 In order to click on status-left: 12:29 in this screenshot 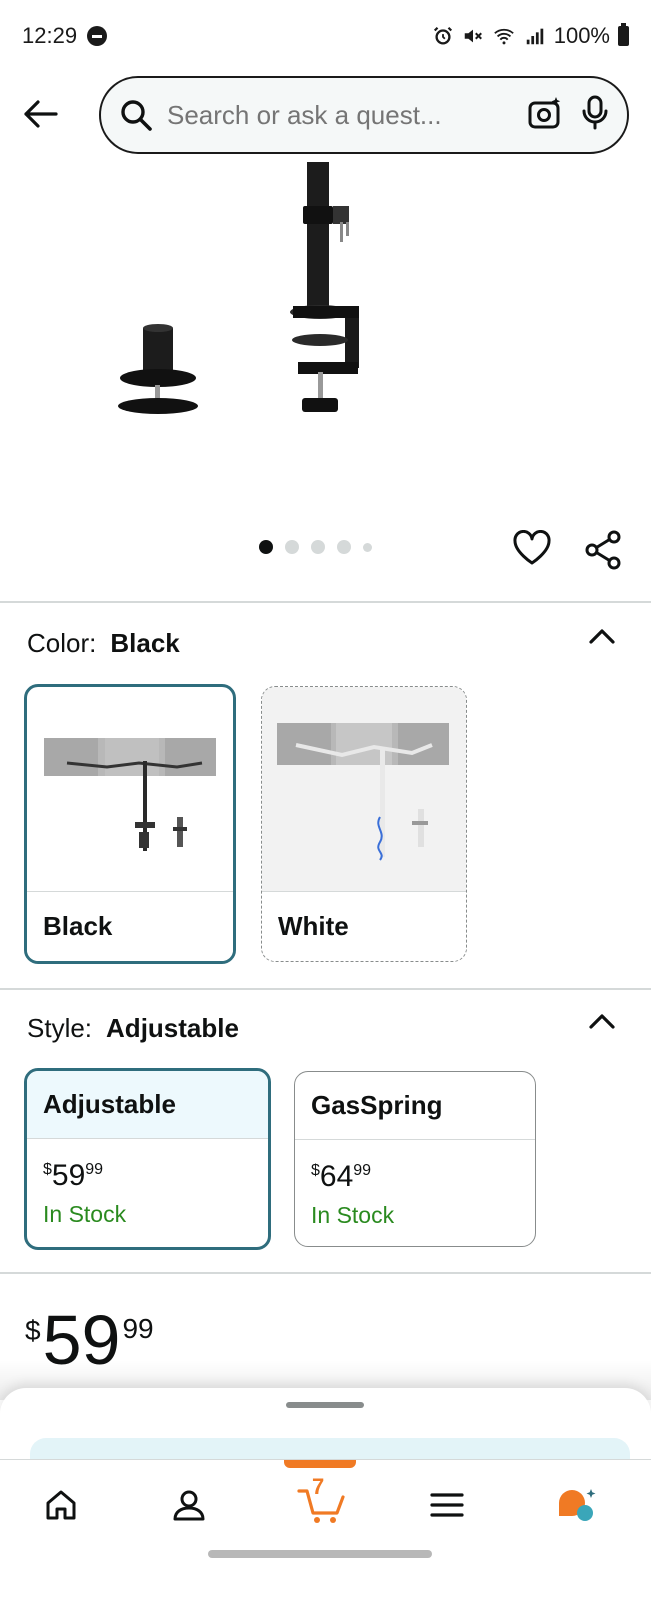, I will do `click(65, 36)`.